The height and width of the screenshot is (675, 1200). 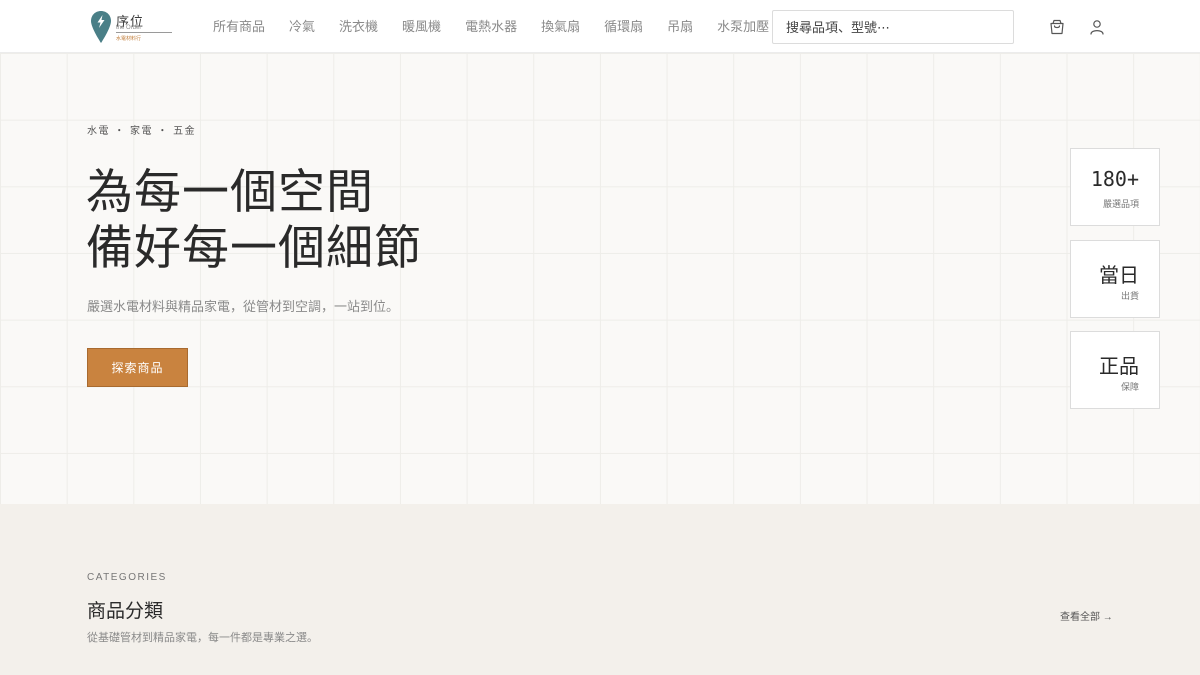 What do you see at coordinates (202, 638) in the screenshot?
I see `categories-subtitle: 從基礎管材到精品家電，每一件都是專業之選。` at bounding box center [202, 638].